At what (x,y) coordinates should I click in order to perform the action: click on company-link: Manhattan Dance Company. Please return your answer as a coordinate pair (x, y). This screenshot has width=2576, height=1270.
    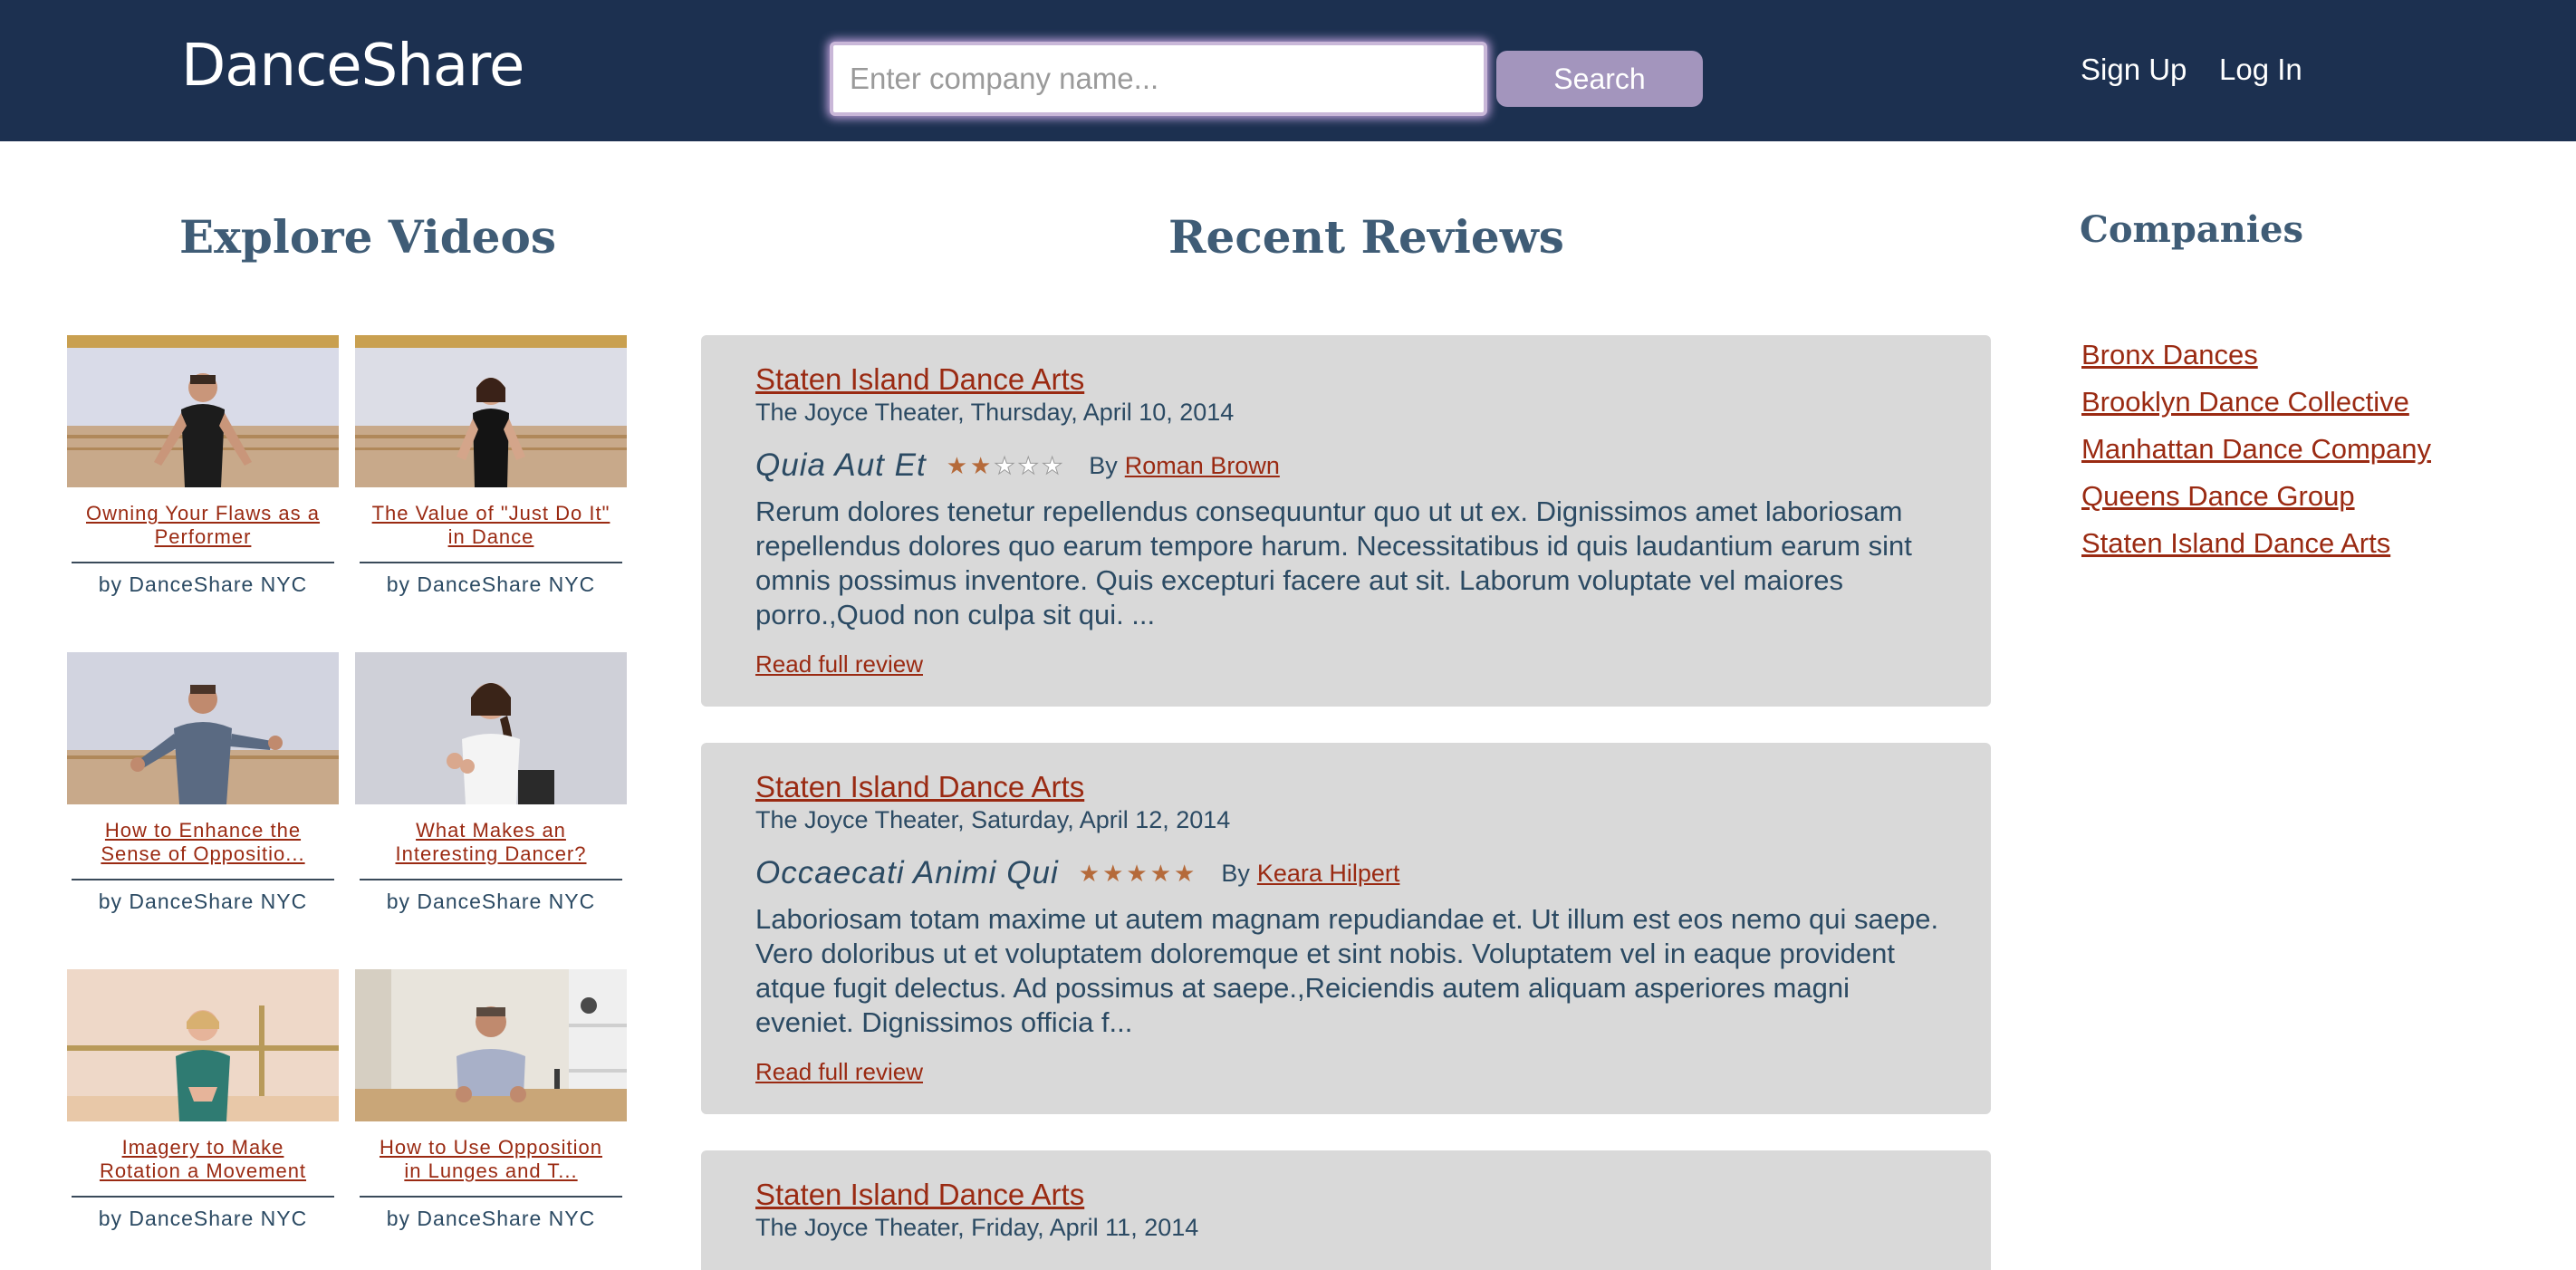
    Looking at the image, I should click on (2256, 450).